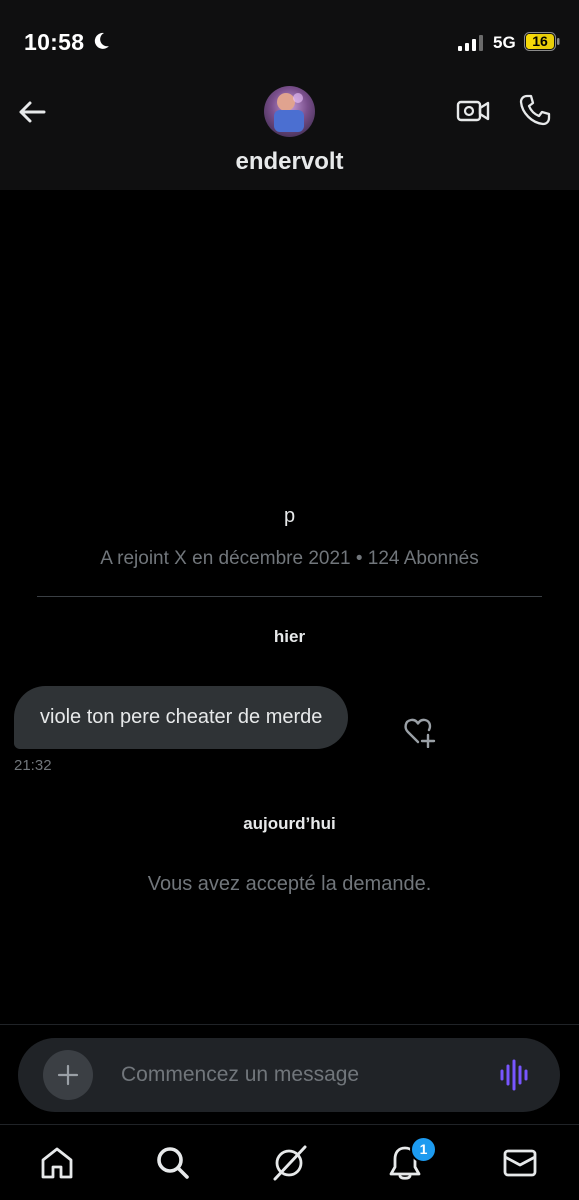 The width and height of the screenshot is (579, 1200). I want to click on battery-level: 16, so click(540, 41).